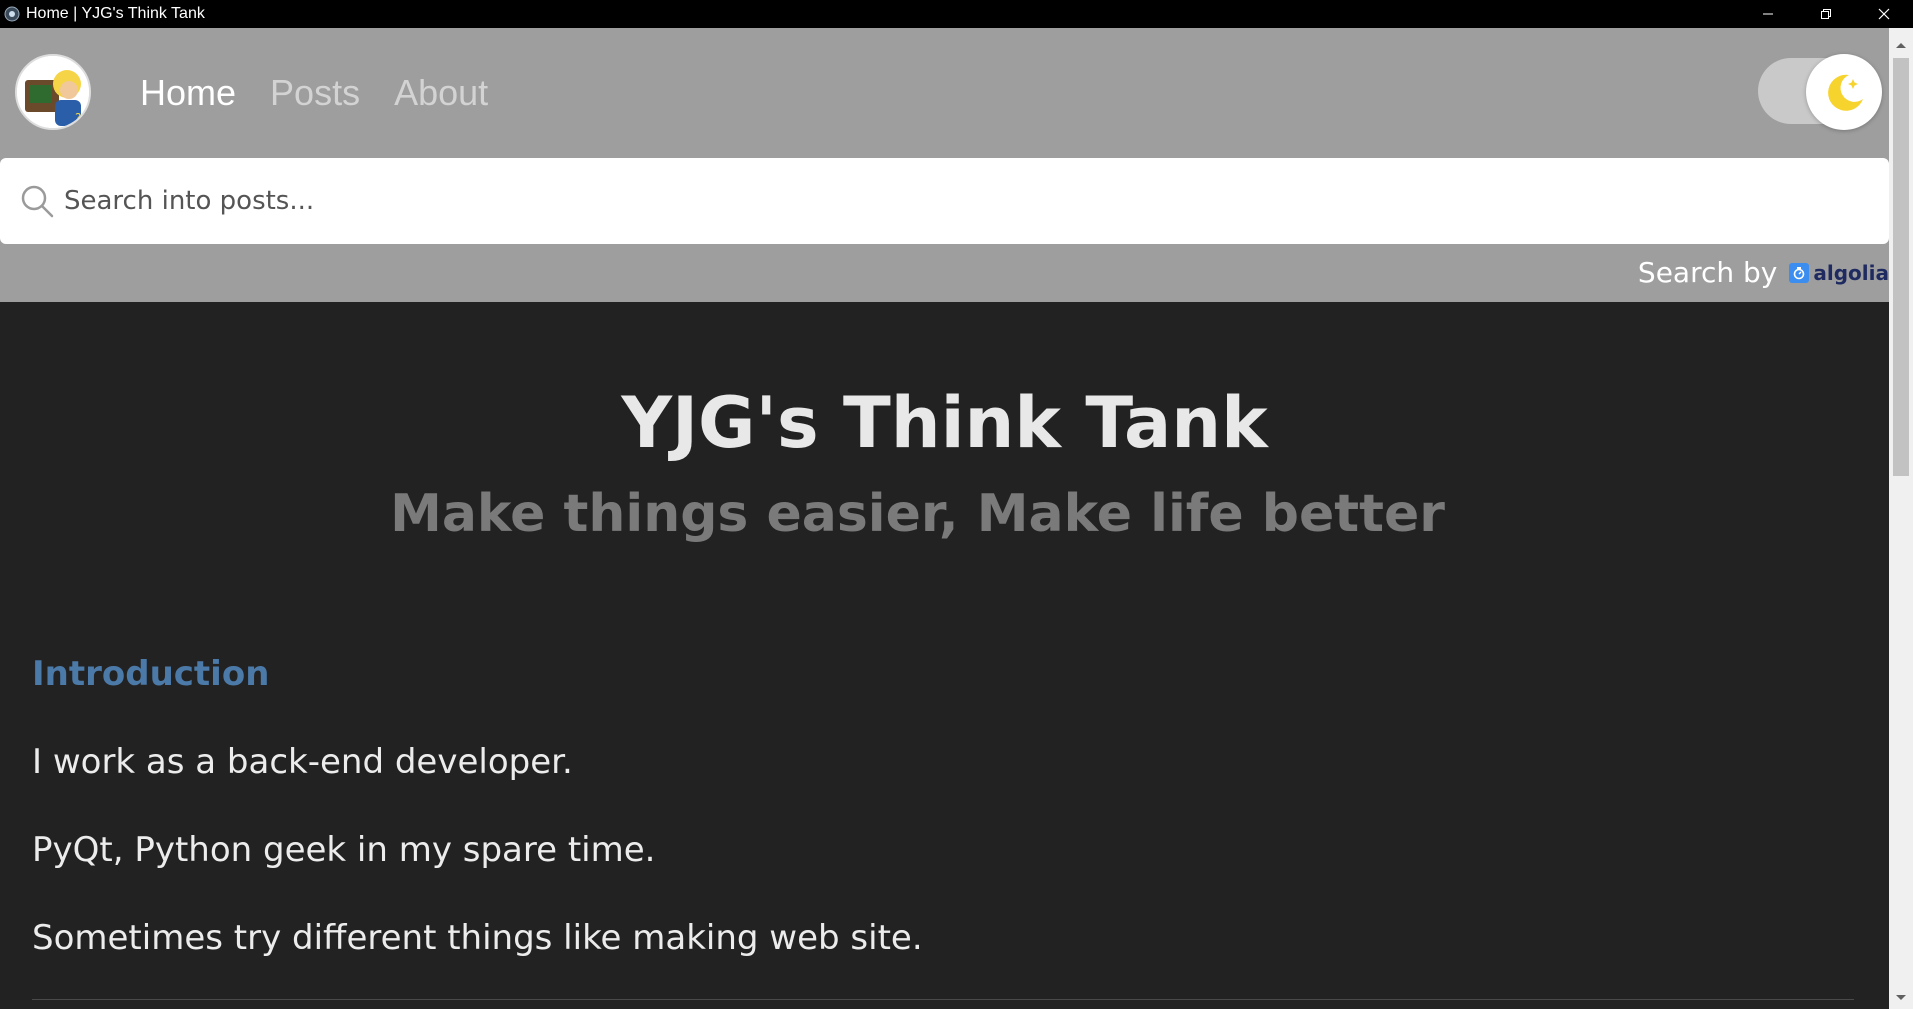  Describe the element at coordinates (1901, 518) in the screenshot. I see `vertical-scrollbar` at that location.